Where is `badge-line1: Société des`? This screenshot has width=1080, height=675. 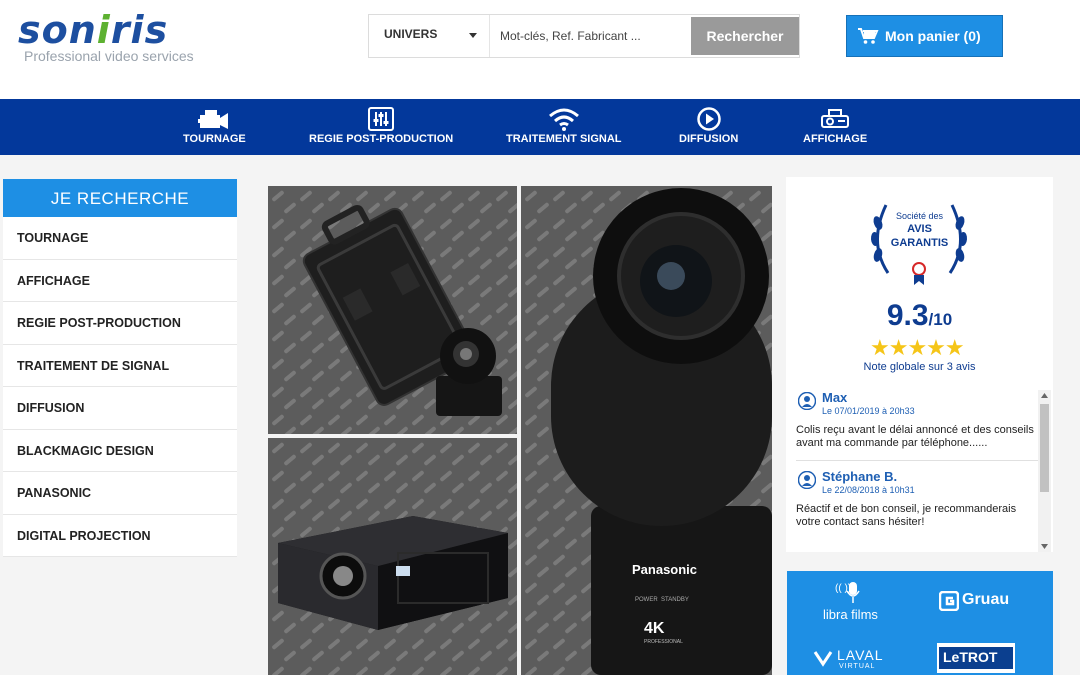
badge-line1: Société des is located at coordinates (919, 216).